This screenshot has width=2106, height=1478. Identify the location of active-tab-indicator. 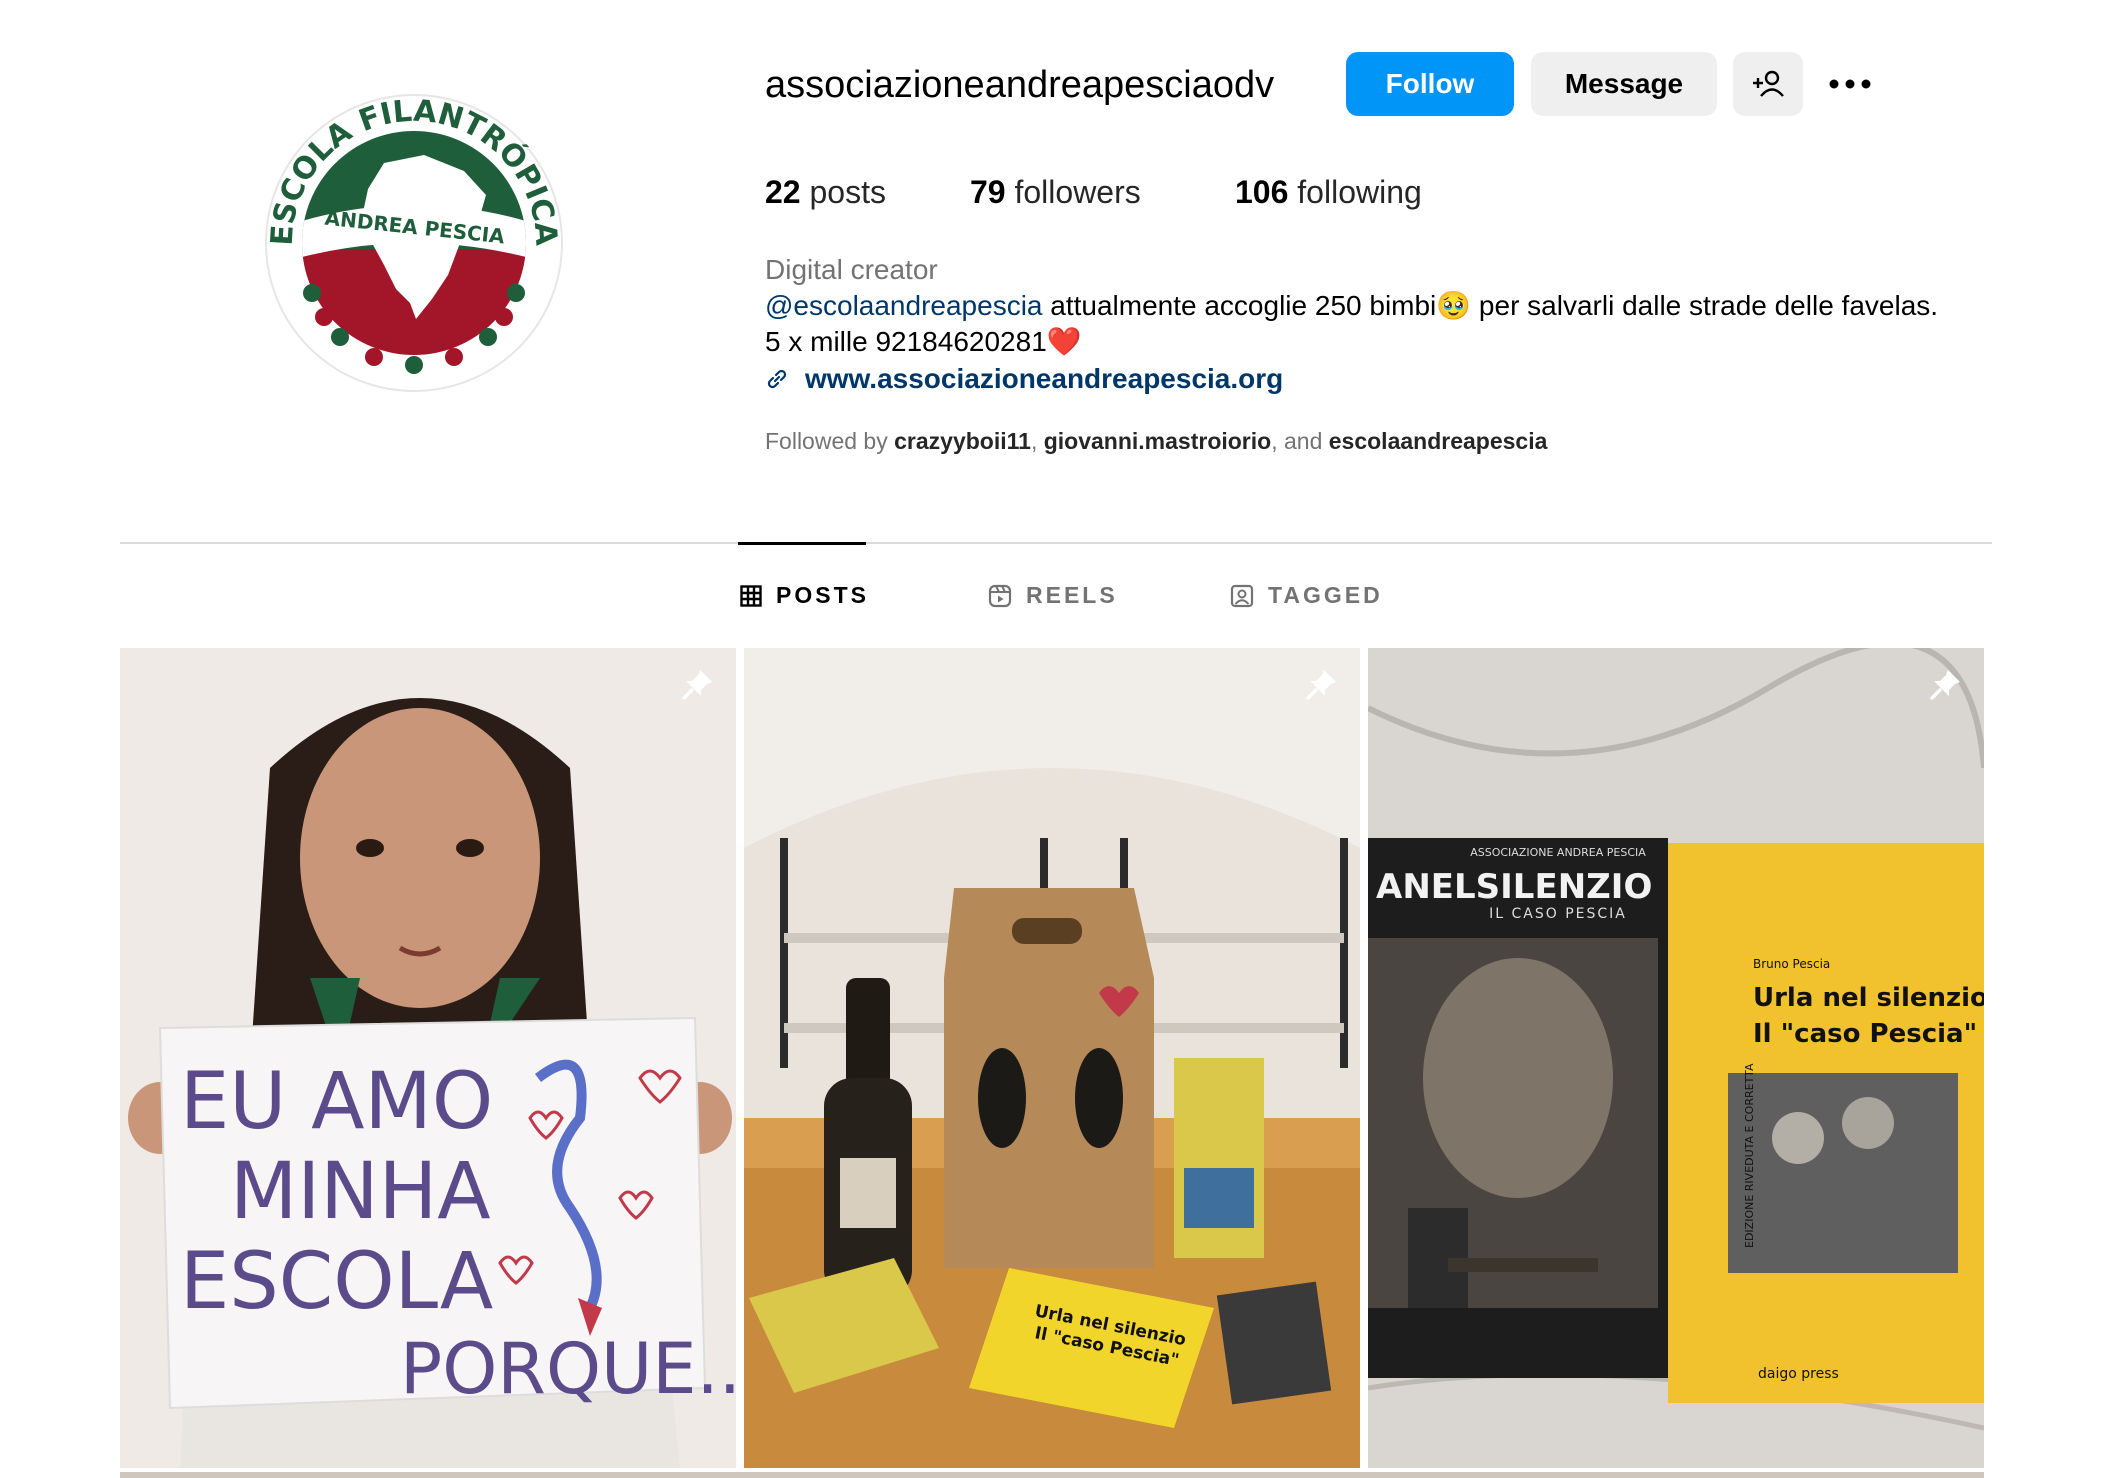
(802, 543).